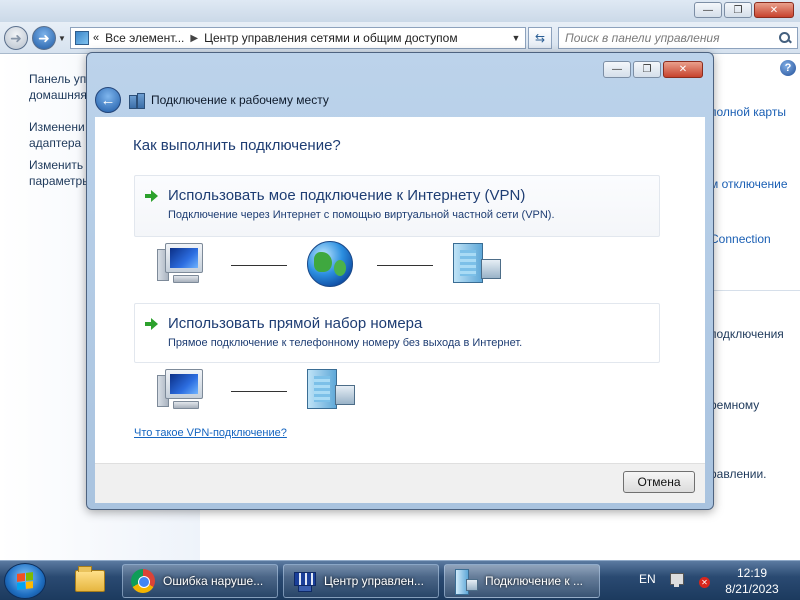  What do you see at coordinates (774, 10) in the screenshot?
I see `close-button: ✕` at bounding box center [774, 10].